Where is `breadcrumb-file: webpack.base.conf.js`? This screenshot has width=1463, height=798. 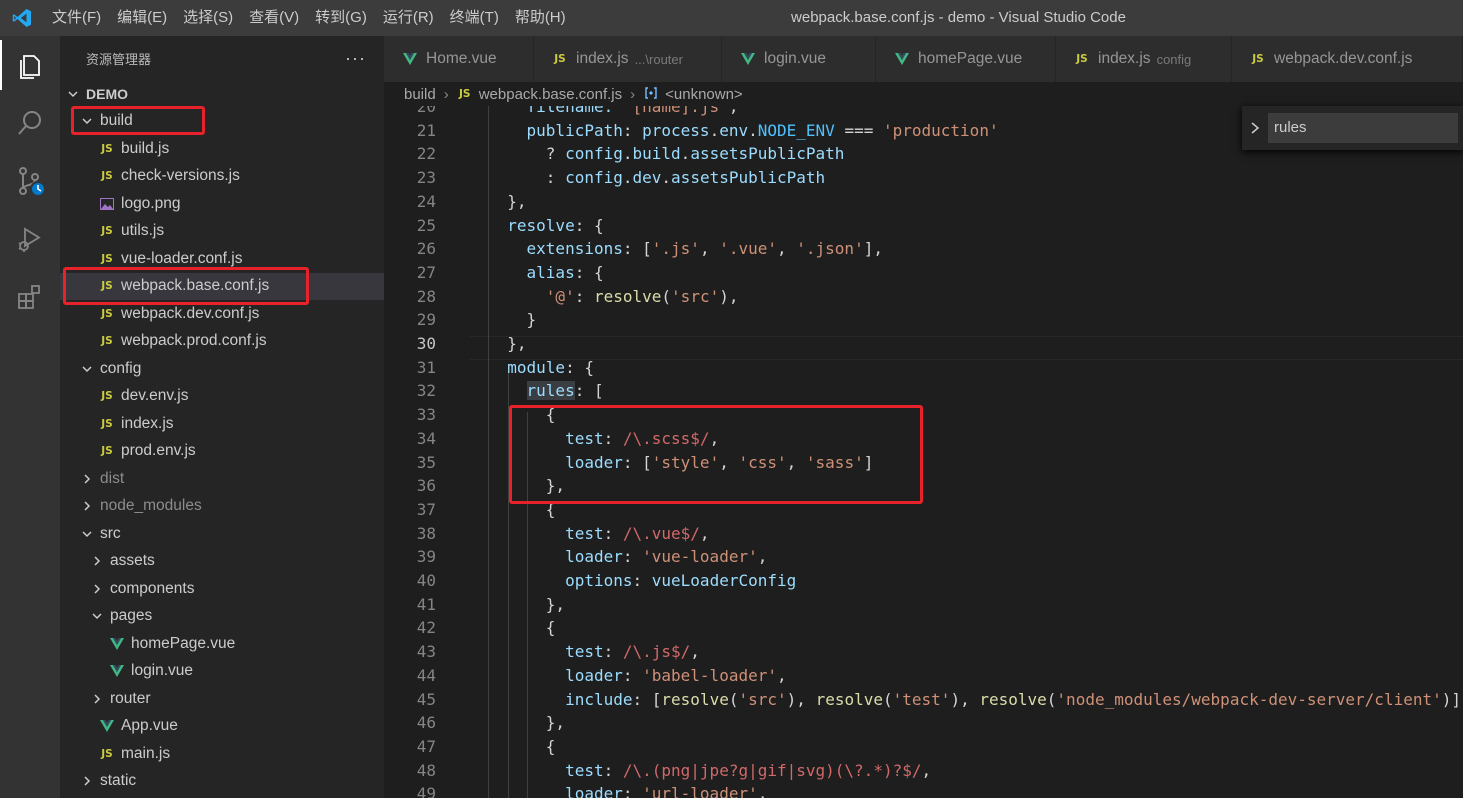
breadcrumb-file: webpack.base.conf.js is located at coordinates (550, 94).